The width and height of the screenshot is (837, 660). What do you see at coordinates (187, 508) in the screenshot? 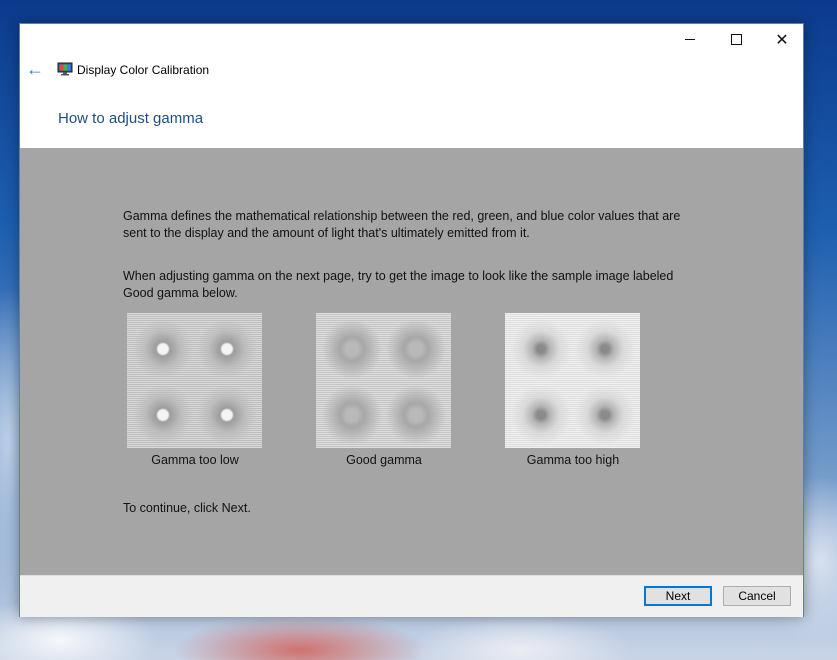
I see `continue-instruction-text: To continue, click Next.` at bounding box center [187, 508].